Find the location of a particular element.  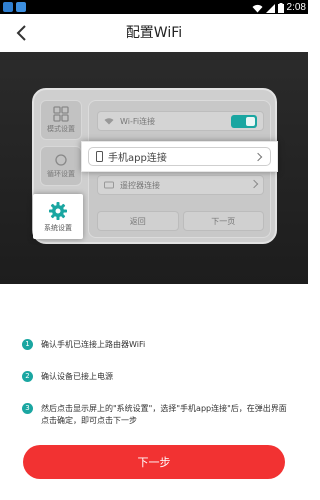

step-number-badge: 1 is located at coordinates (27, 344).